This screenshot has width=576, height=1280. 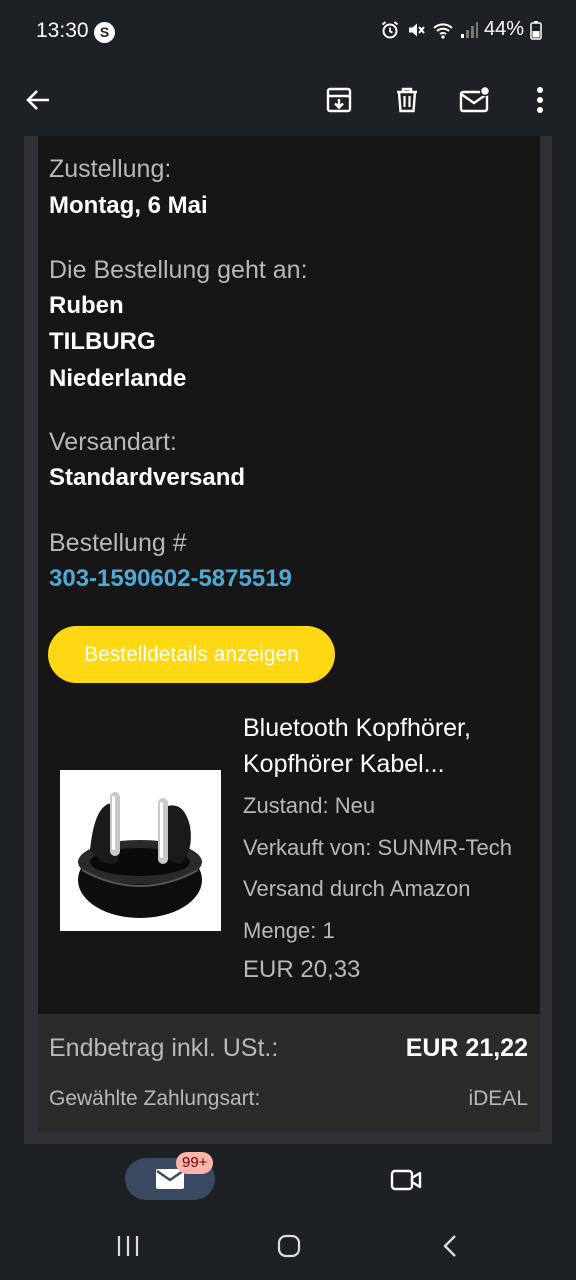 I want to click on battery-percent: 44%, so click(x=503, y=29).